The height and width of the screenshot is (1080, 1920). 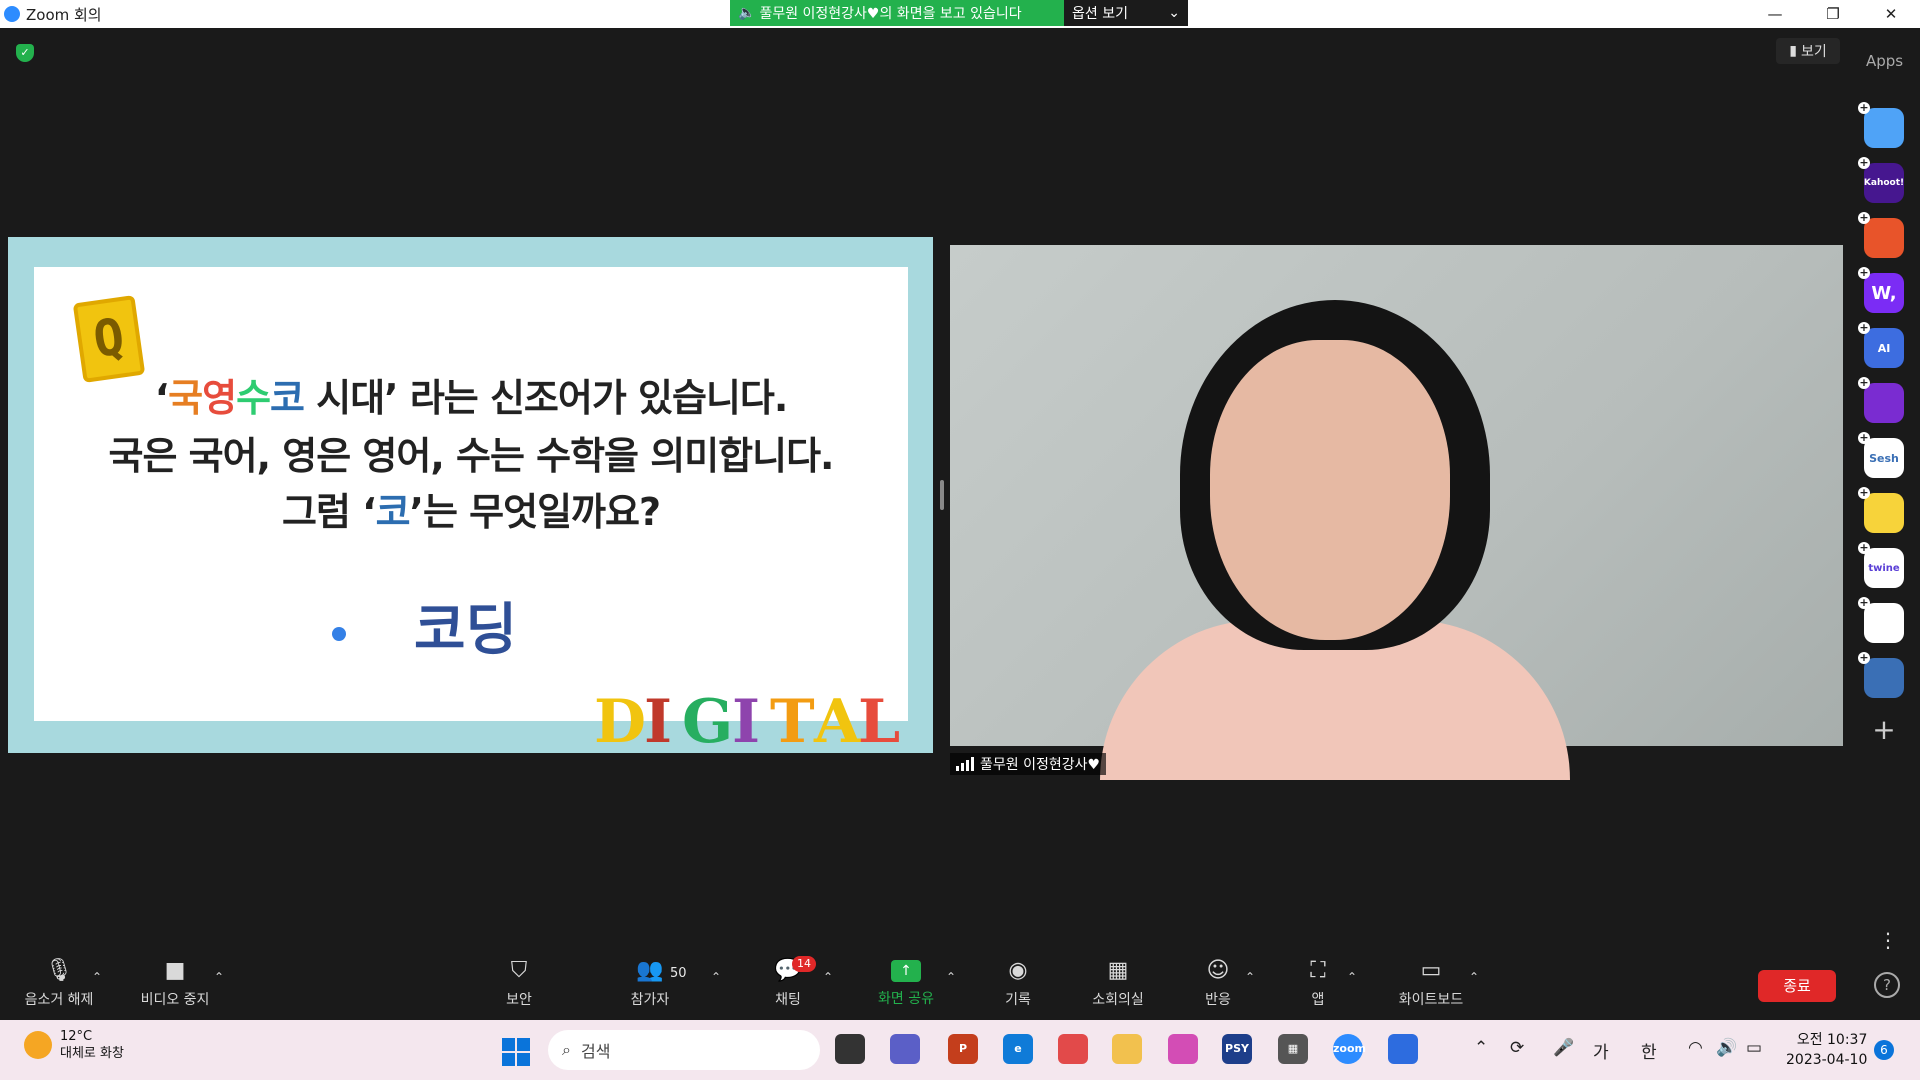 I want to click on stop-video-label: 비디오 중지, so click(x=175, y=1000).